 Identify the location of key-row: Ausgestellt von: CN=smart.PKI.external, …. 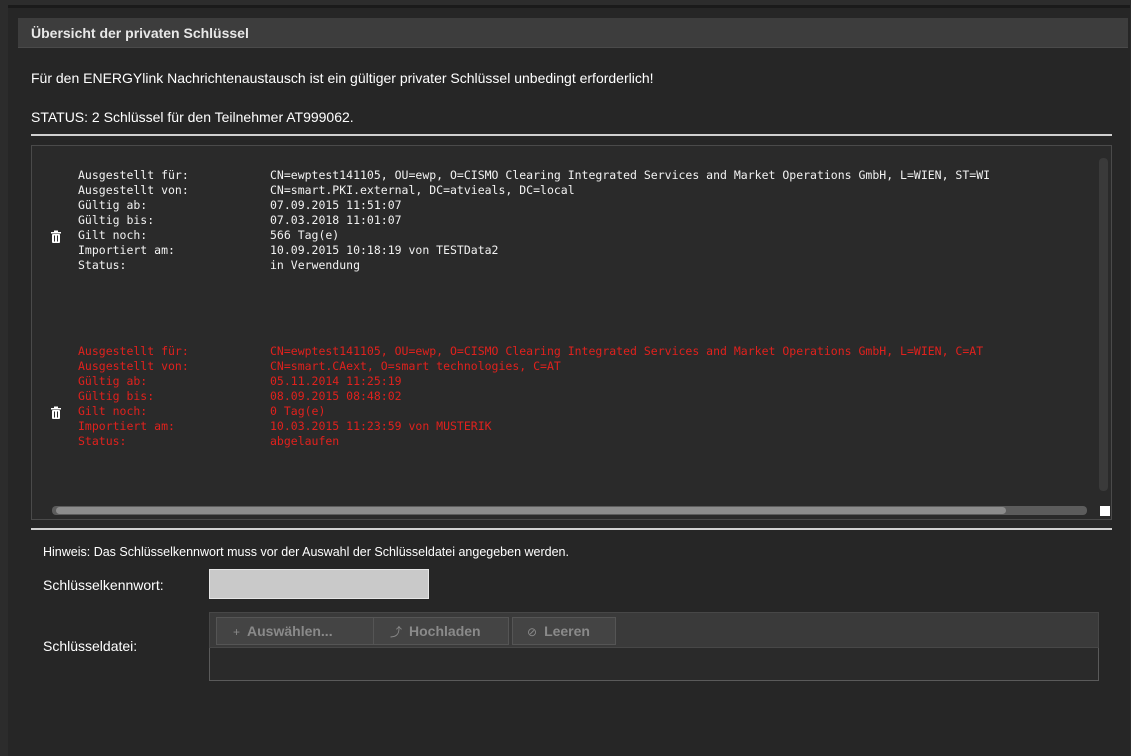
(567, 190).